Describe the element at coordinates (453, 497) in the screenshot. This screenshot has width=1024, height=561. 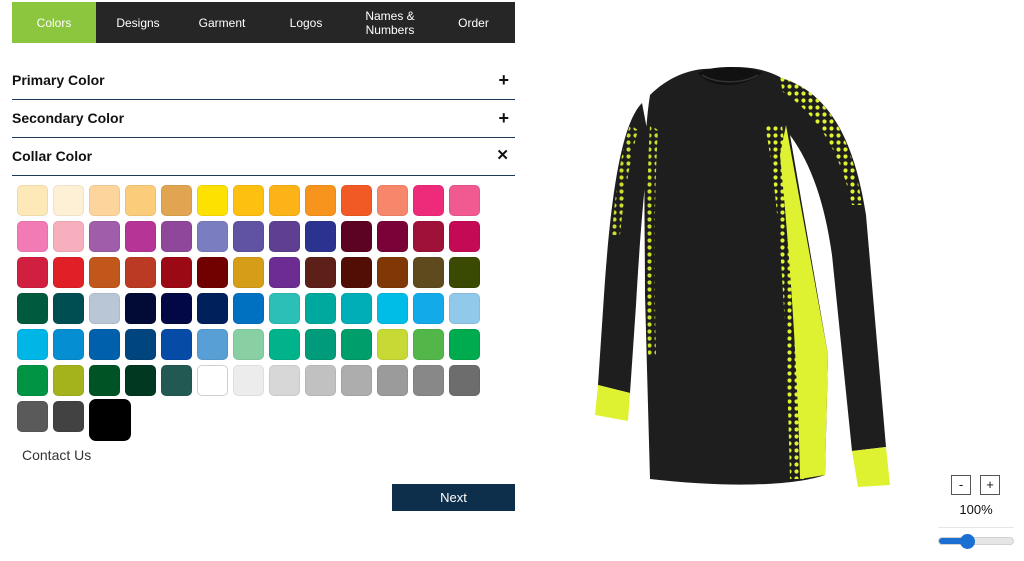
I see `next-button: Next` at that location.